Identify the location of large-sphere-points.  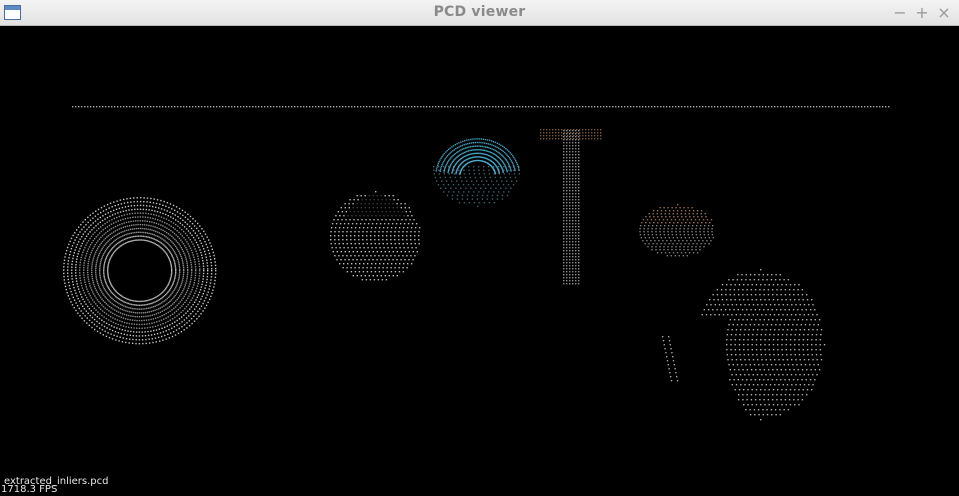
(744, 345).